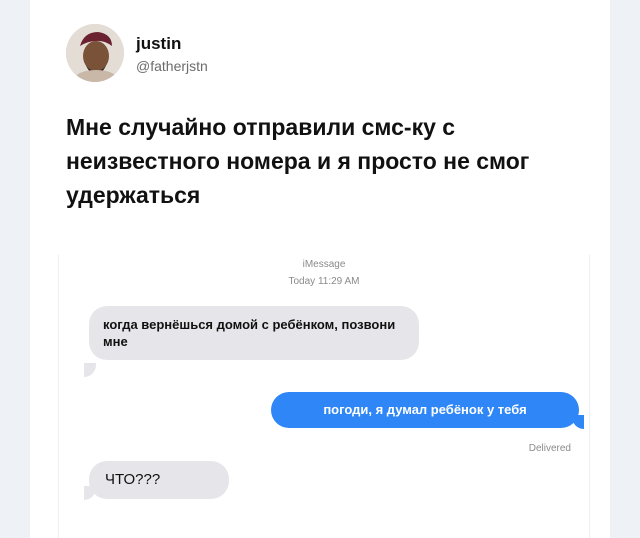 The image size is (640, 538). What do you see at coordinates (324, 264) in the screenshot?
I see `service-label: iMessage` at bounding box center [324, 264].